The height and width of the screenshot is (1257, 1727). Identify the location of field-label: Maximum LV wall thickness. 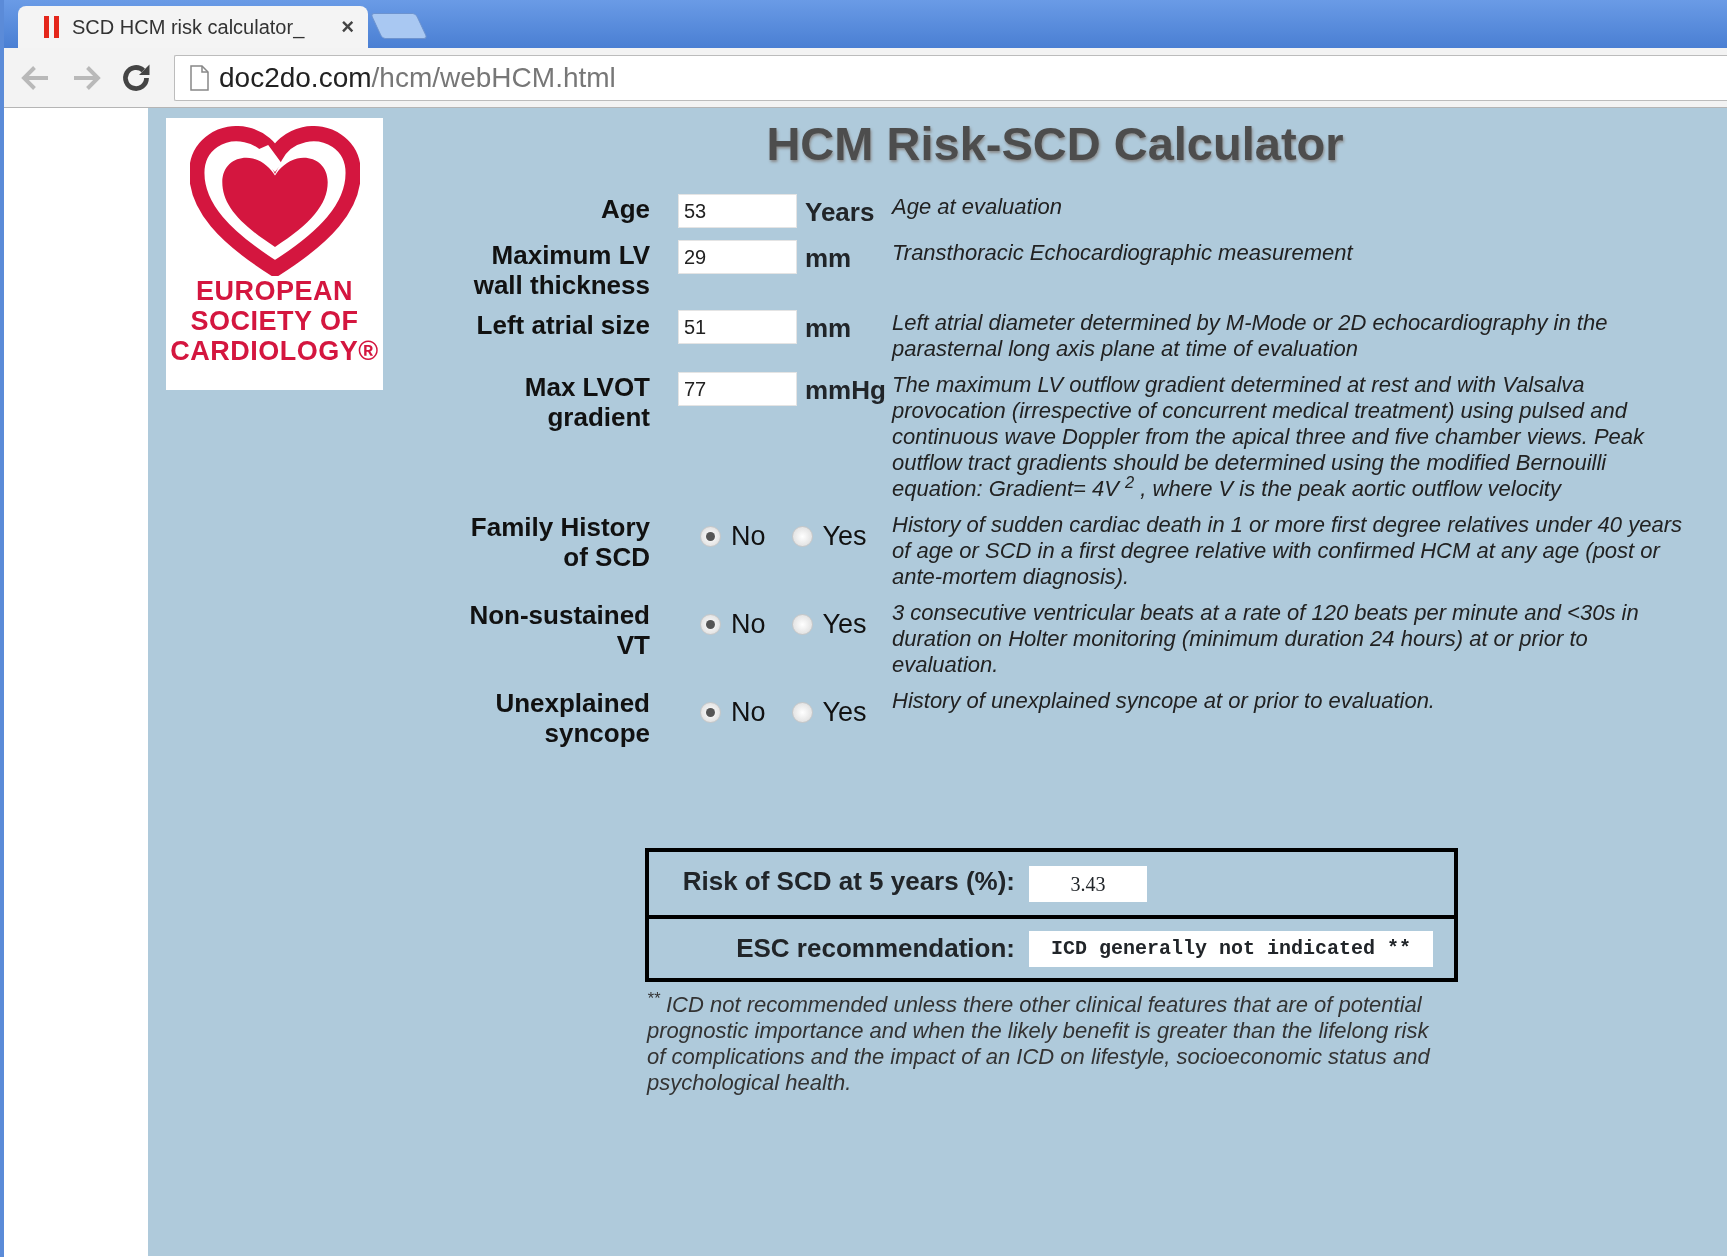
(561, 270).